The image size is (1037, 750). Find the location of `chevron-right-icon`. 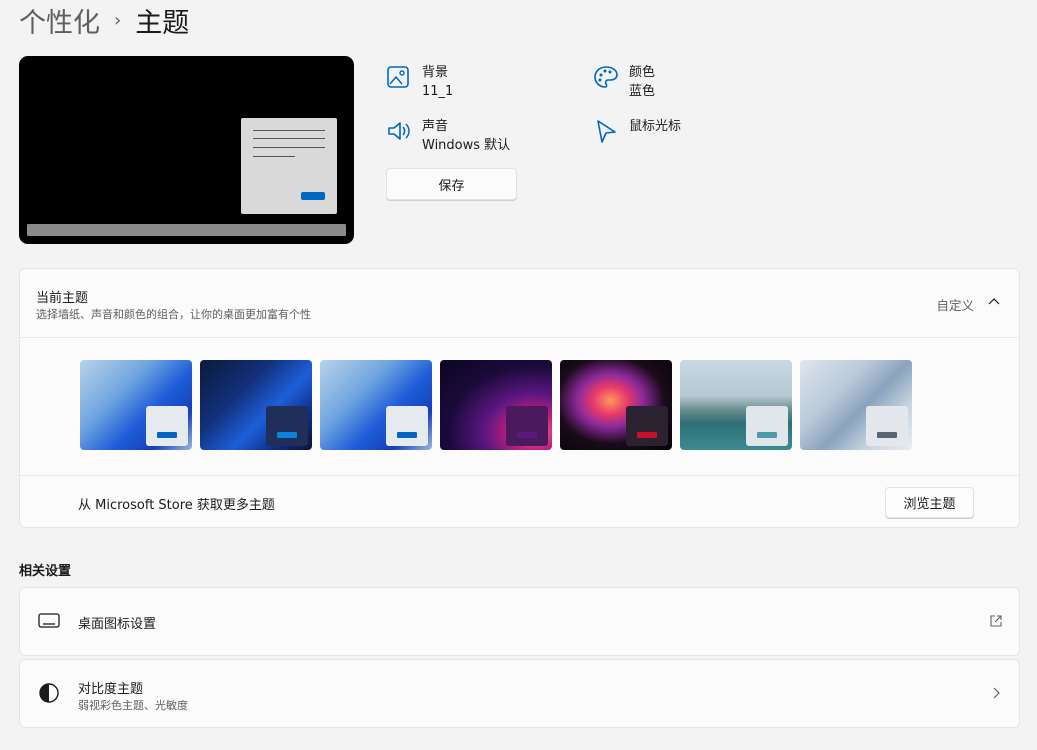

chevron-right-icon is located at coordinates (996, 693).